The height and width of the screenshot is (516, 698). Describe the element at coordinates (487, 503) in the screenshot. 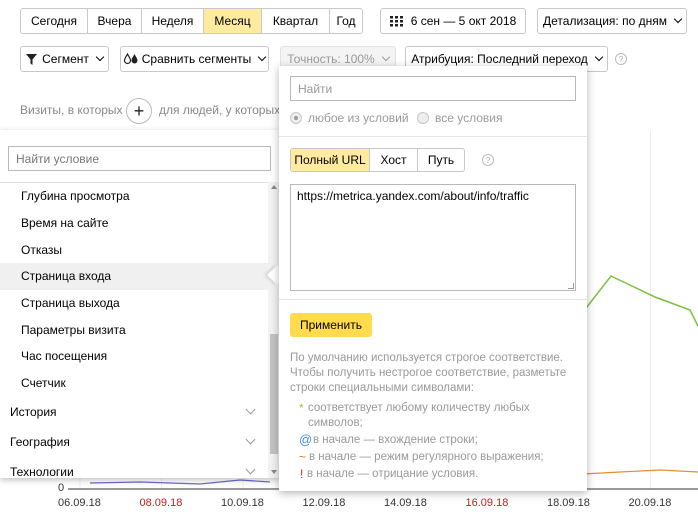

I see `x-tick-label: 16.09.18` at that location.